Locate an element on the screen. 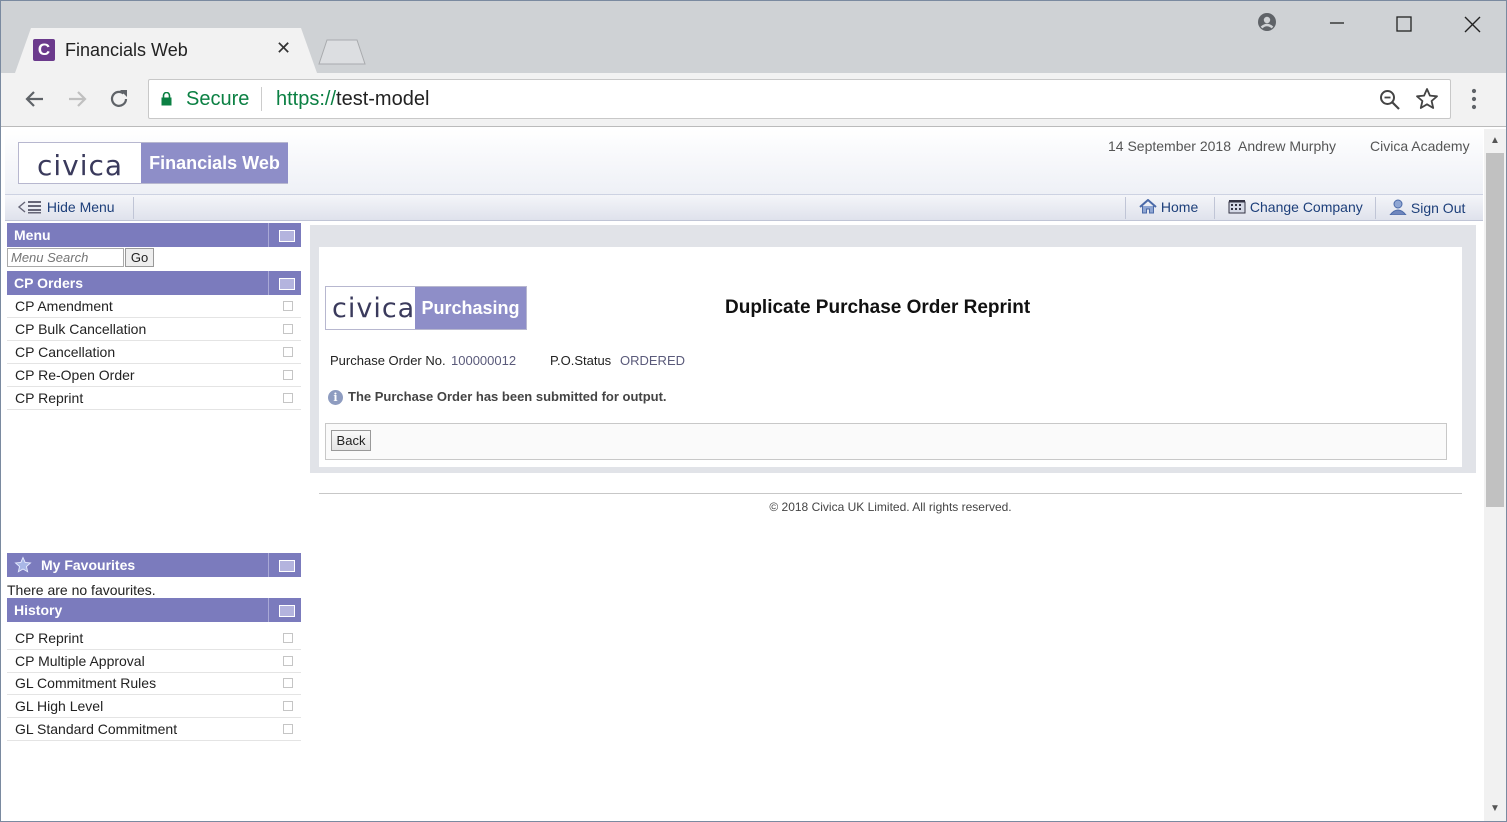 The width and height of the screenshot is (1507, 822). logo-app-name: Financials Web is located at coordinates (214, 163).